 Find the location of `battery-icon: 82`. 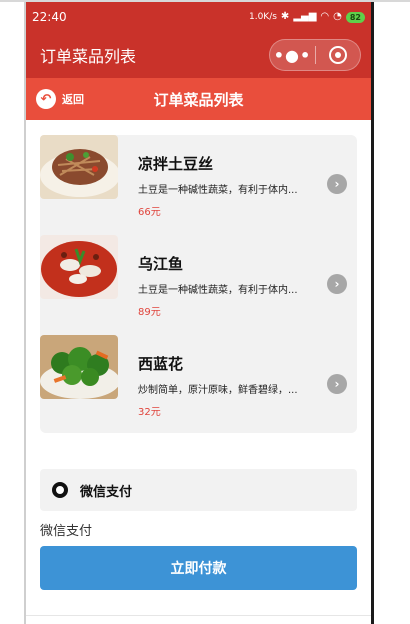

battery-icon: 82 is located at coordinates (355, 17).